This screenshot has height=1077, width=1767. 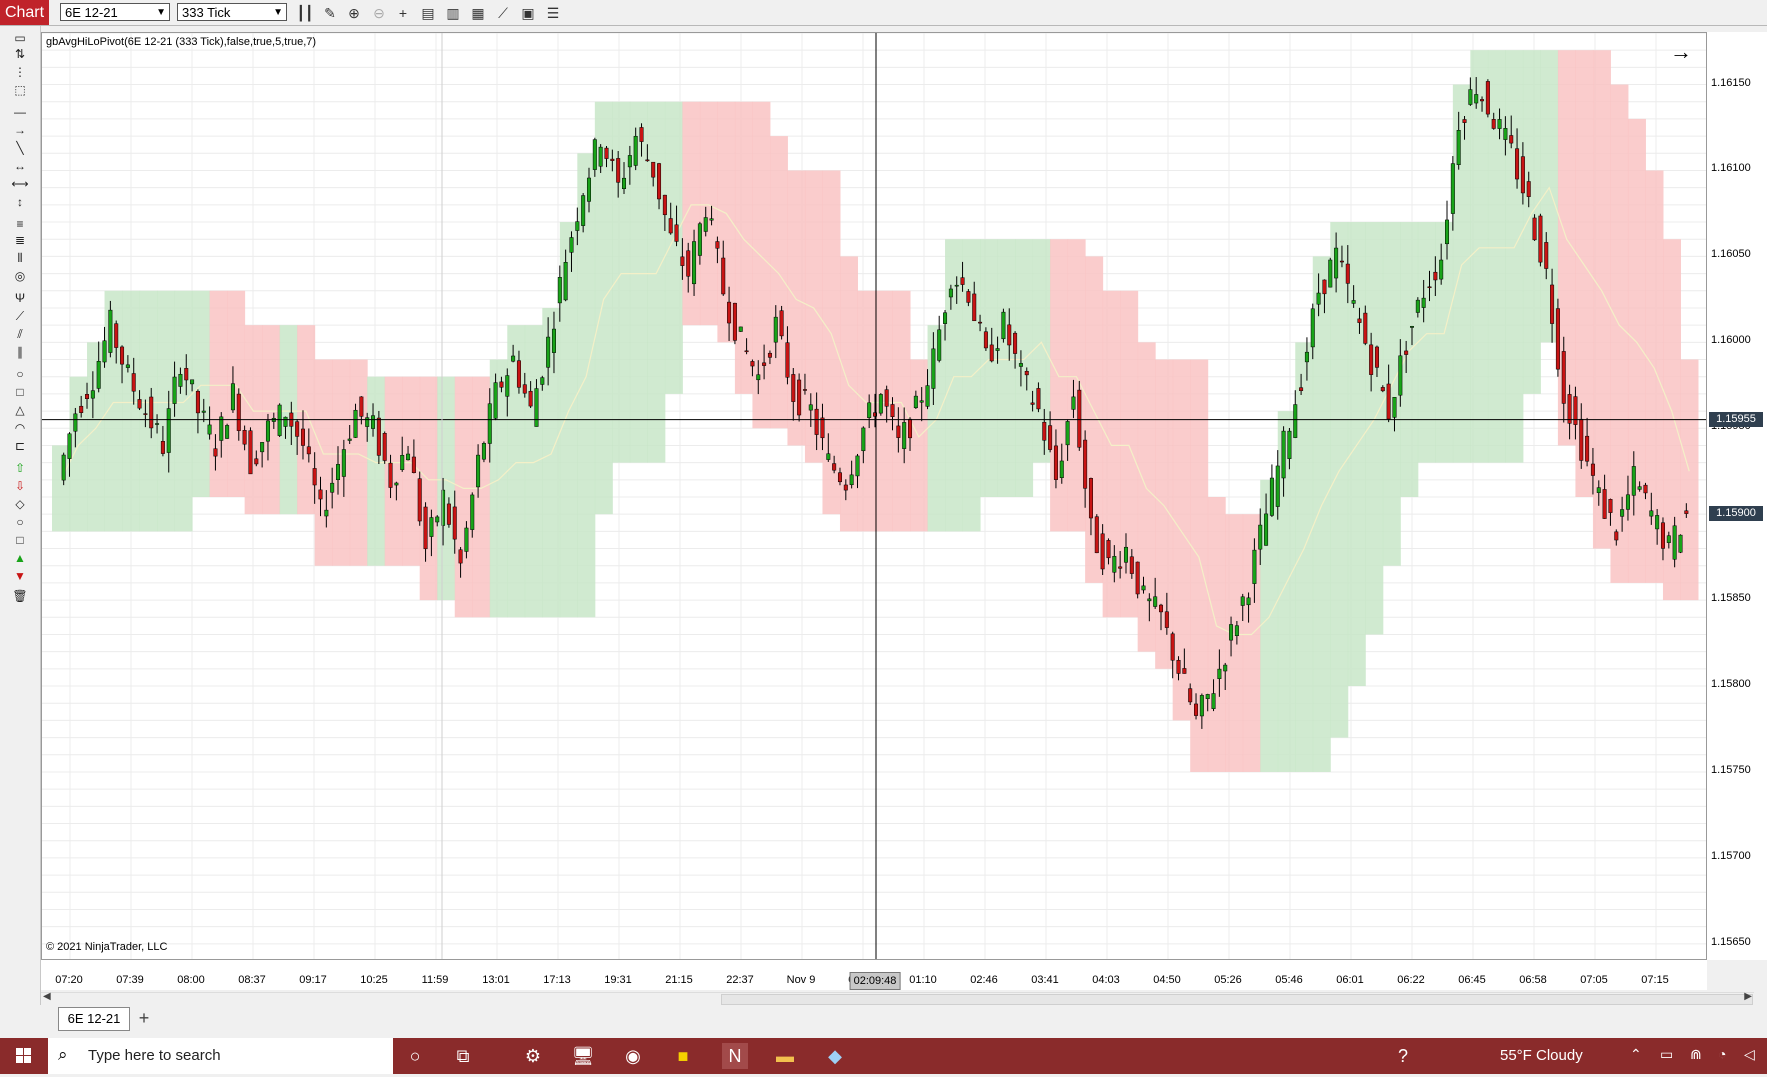 I want to click on rectangle-icon: □, so click(x=20, y=392).